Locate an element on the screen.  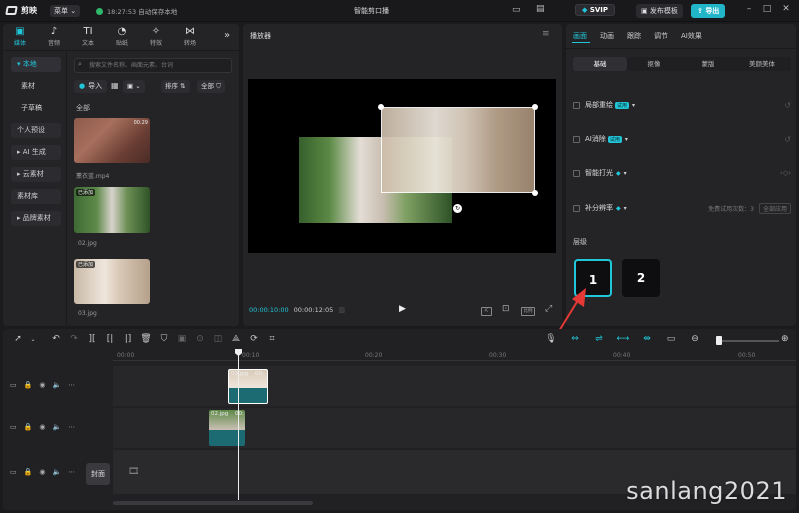
keyframe-icon: ‹◇› is located at coordinates (785, 173).